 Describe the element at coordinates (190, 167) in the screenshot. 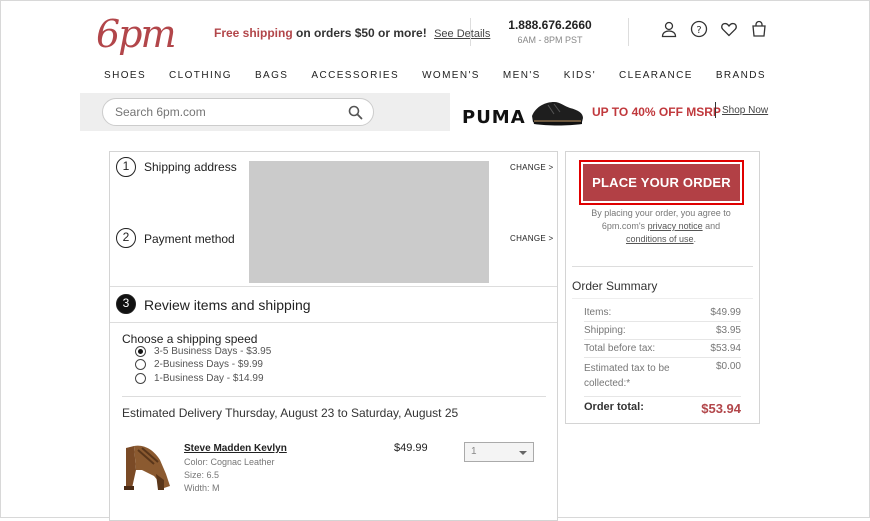

I see `shipping-address-label: Shipping address` at that location.